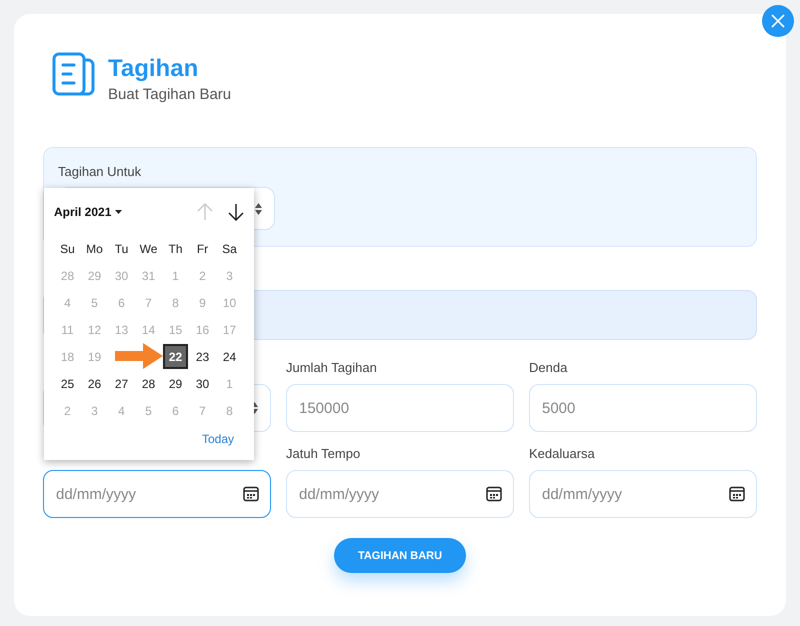  I want to click on weekday-label: Su, so click(67, 249).